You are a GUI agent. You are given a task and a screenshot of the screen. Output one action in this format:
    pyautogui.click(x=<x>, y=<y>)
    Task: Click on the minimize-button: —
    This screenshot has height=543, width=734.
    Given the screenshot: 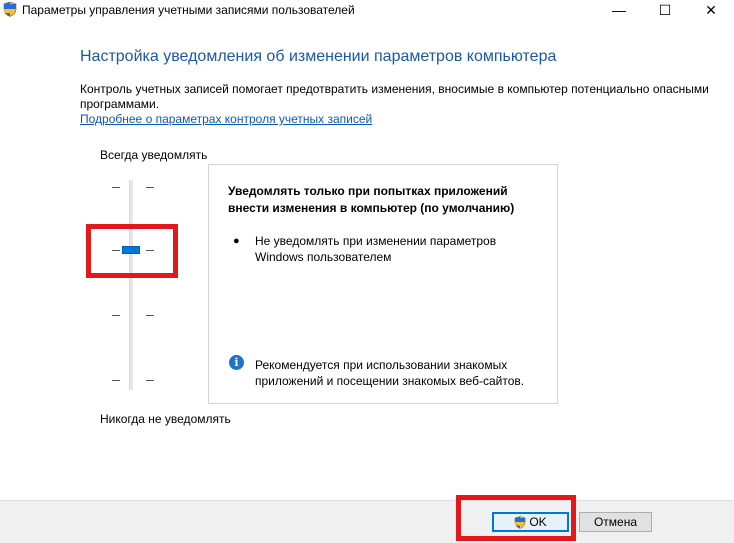 What is the action you would take?
    pyautogui.click(x=619, y=10)
    